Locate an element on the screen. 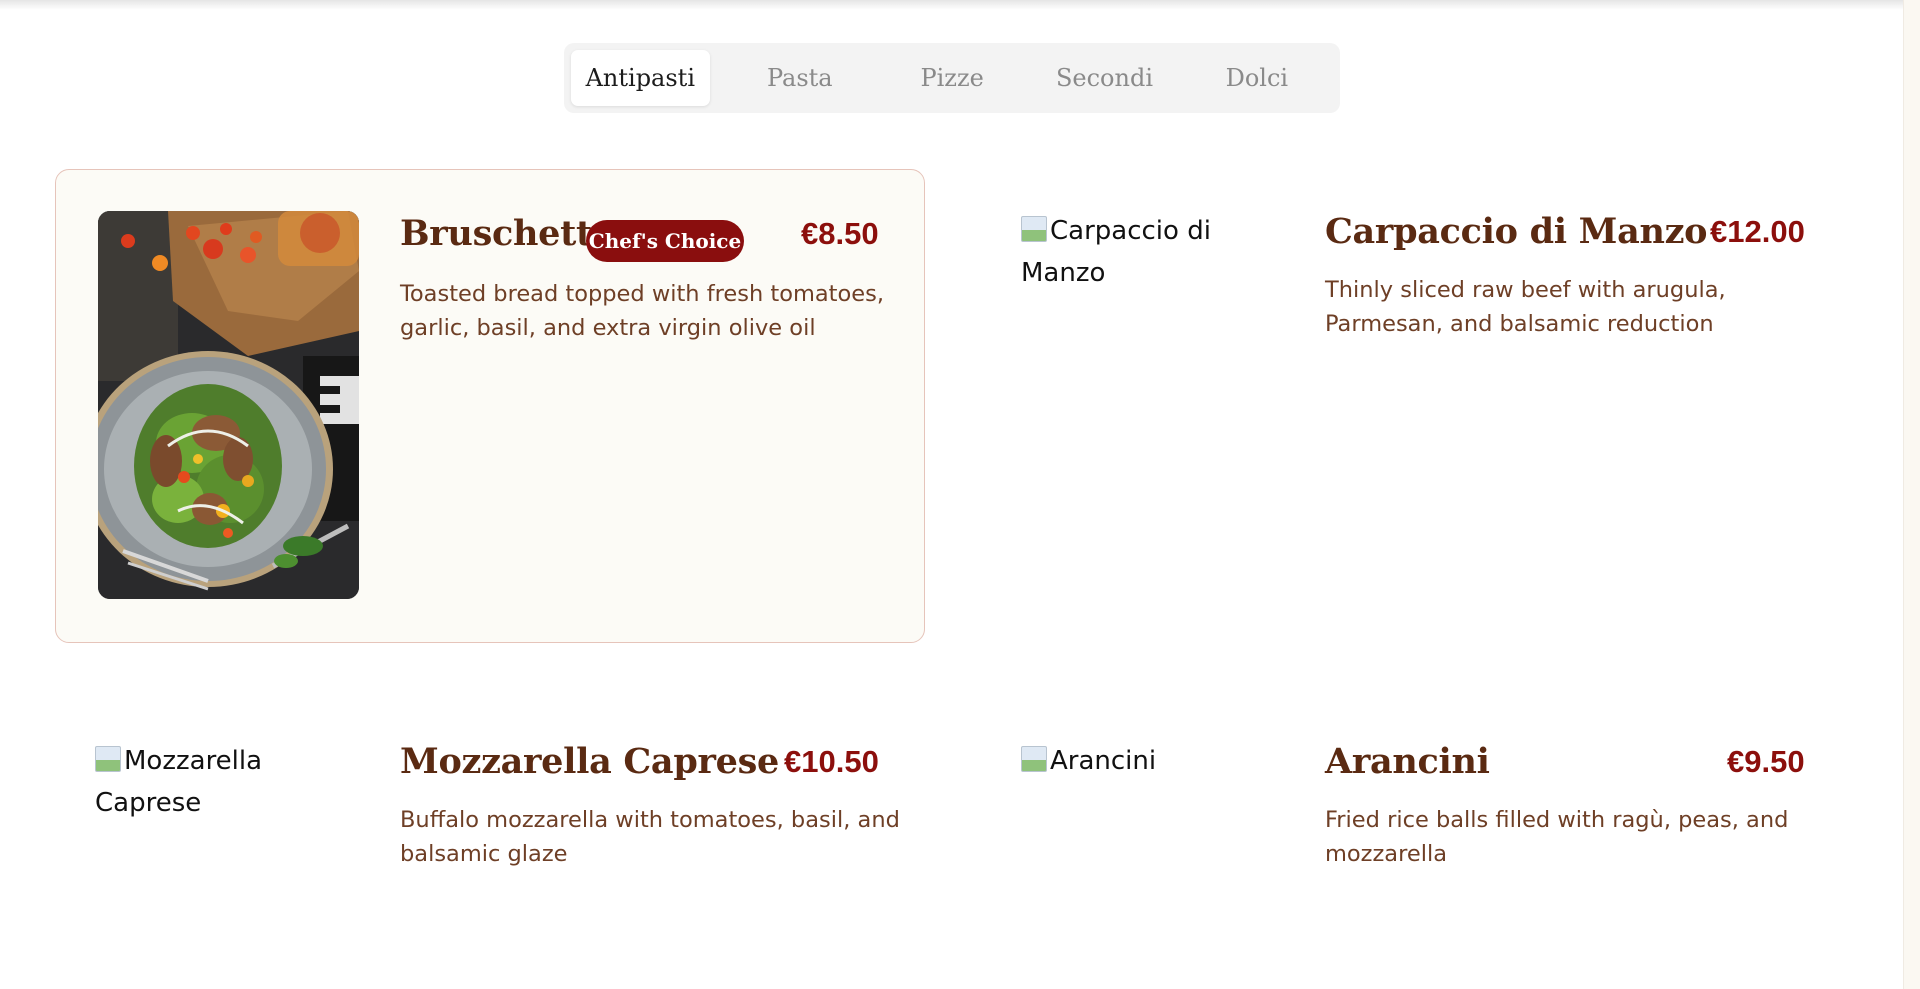 The width and height of the screenshot is (1920, 989). scrollbar-track is located at coordinates (1911, 494).